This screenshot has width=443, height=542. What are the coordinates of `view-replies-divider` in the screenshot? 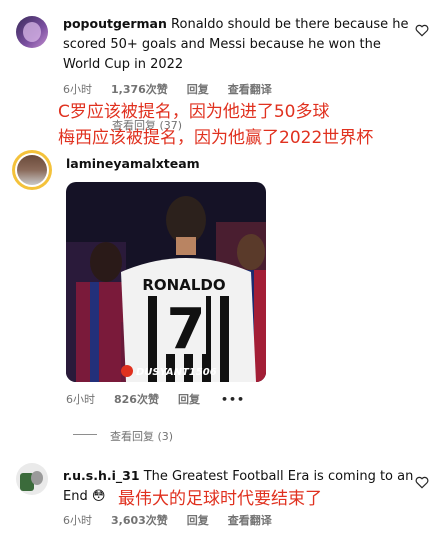 It's located at (85, 434).